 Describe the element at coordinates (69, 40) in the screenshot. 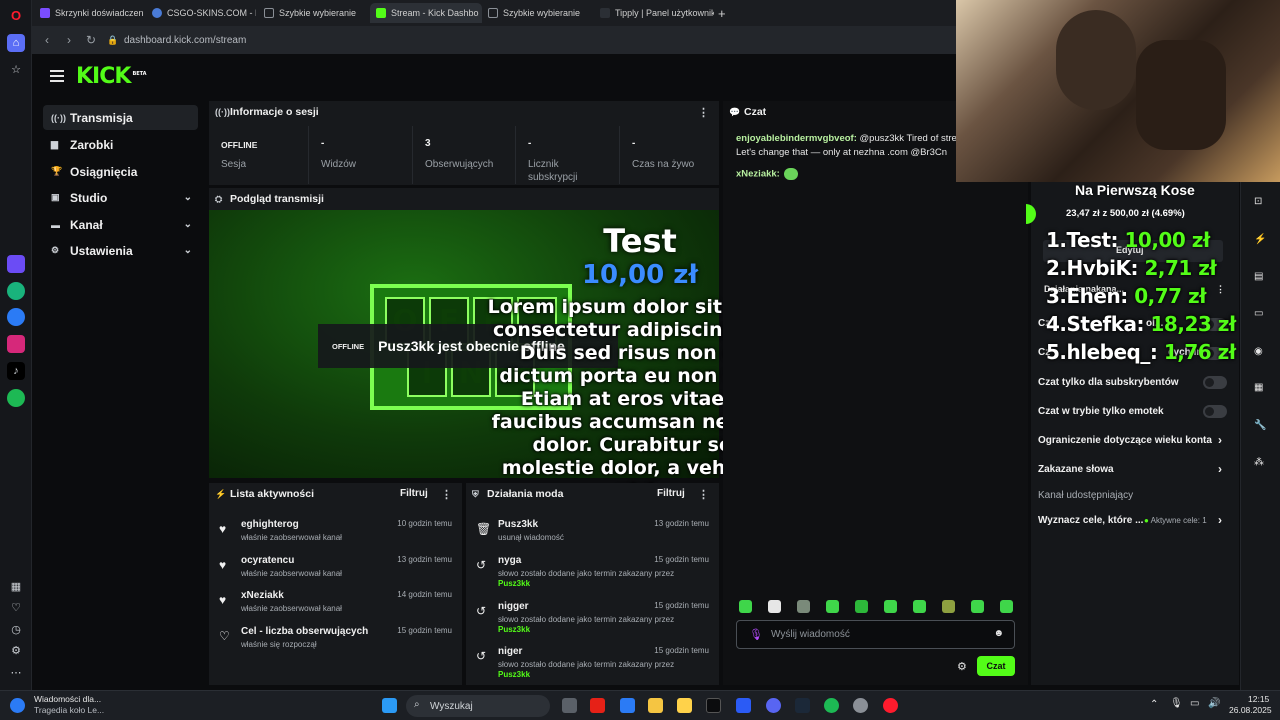

I see `forward-icon: ›` at that location.